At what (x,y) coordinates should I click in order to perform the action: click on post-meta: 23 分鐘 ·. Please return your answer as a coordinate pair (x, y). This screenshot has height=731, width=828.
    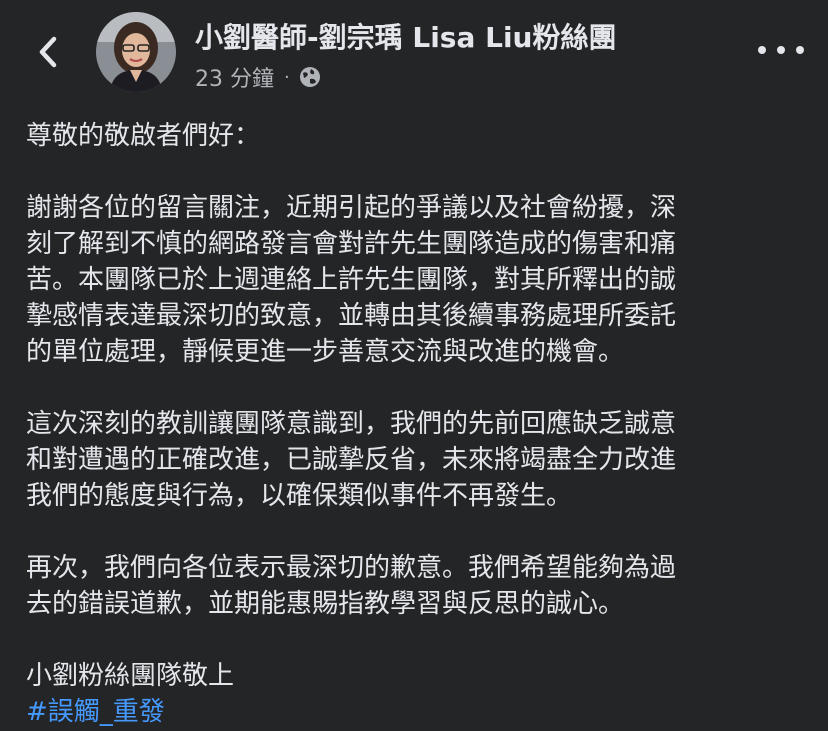
    Looking at the image, I should click on (258, 77).